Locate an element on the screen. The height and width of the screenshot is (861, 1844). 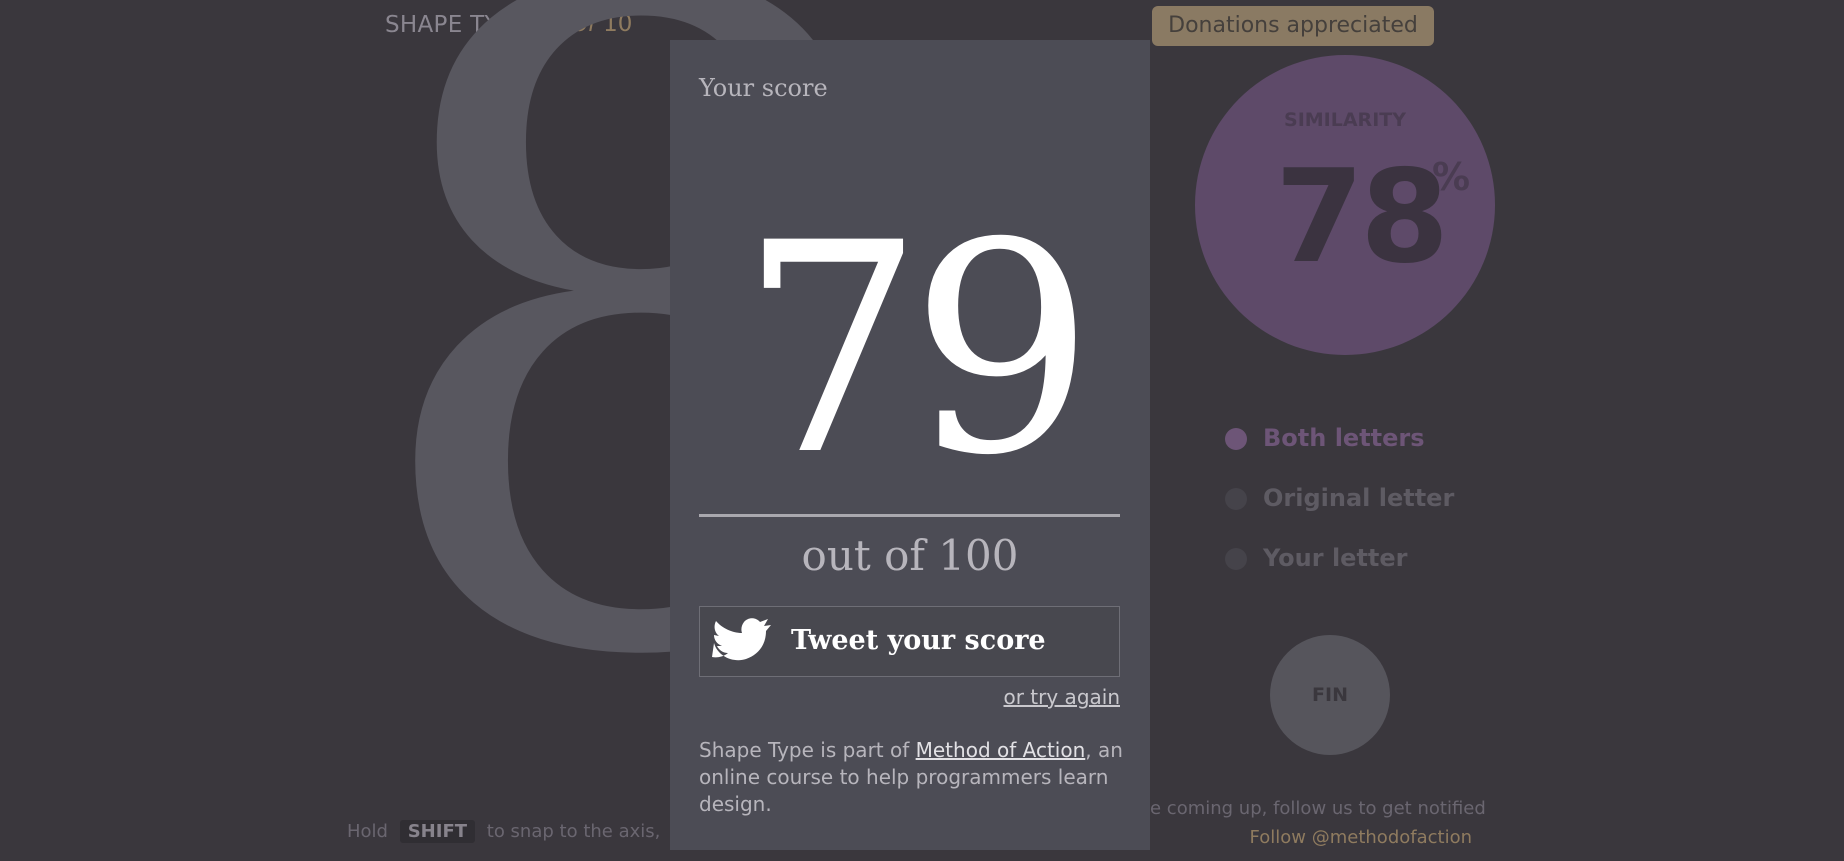
similarity-label: SIMILARITY is located at coordinates (1345, 120).